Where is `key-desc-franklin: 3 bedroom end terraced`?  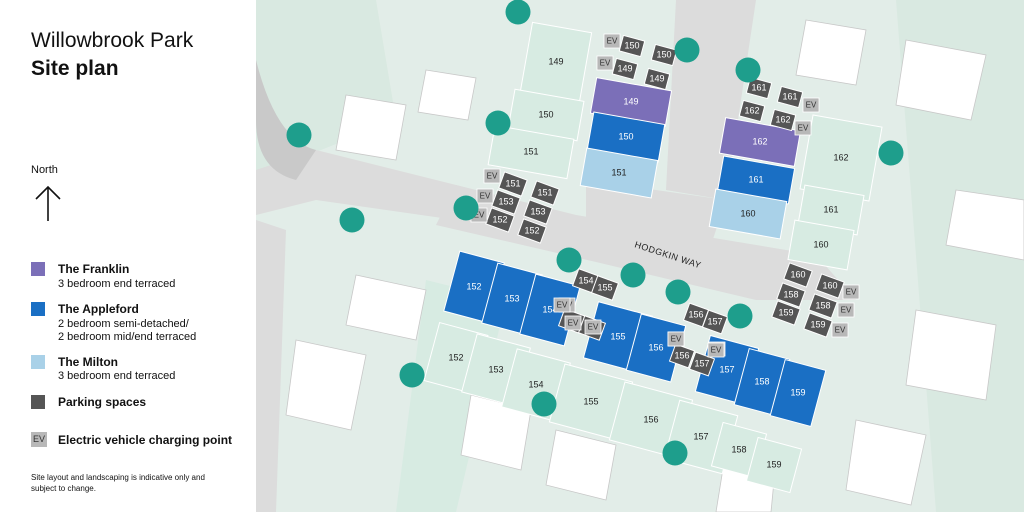 key-desc-franklin: 3 bedroom end terraced is located at coordinates (117, 284).